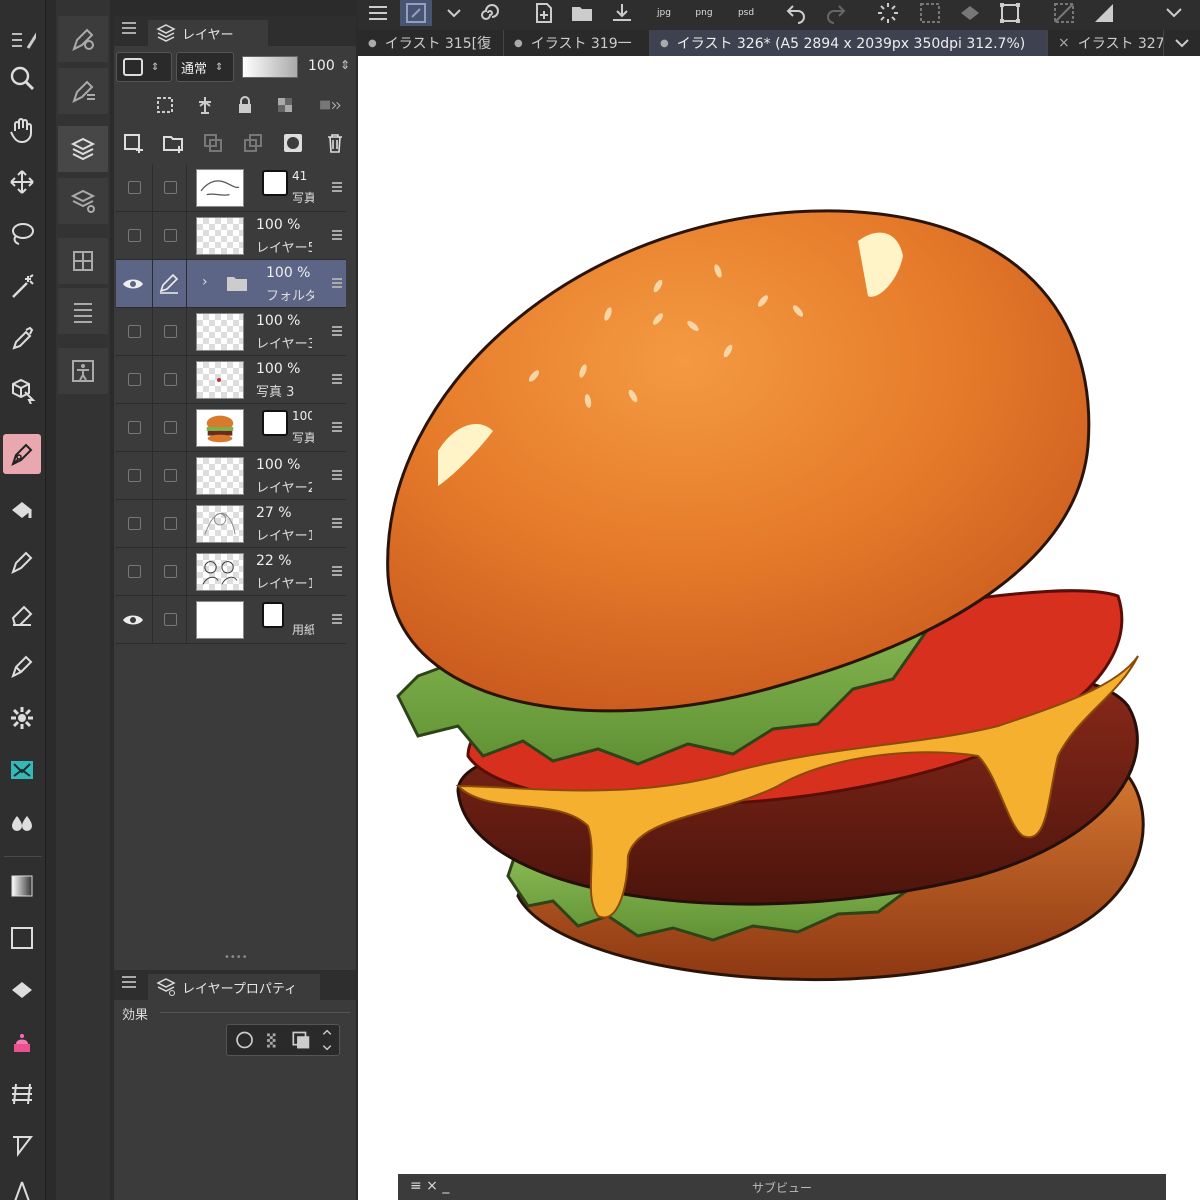 The width and height of the screenshot is (1200, 1200). What do you see at coordinates (1182, 43) in the screenshot?
I see `tab-menu-button` at bounding box center [1182, 43].